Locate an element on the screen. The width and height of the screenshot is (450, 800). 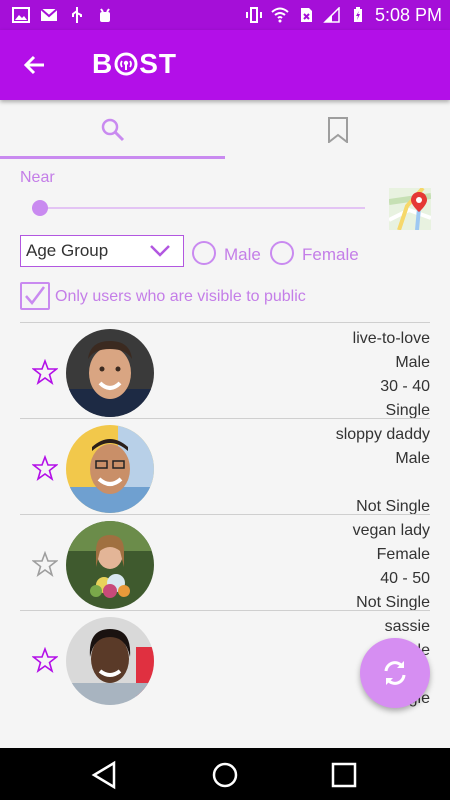
checkmark-icon is located at coordinates (35, 295).